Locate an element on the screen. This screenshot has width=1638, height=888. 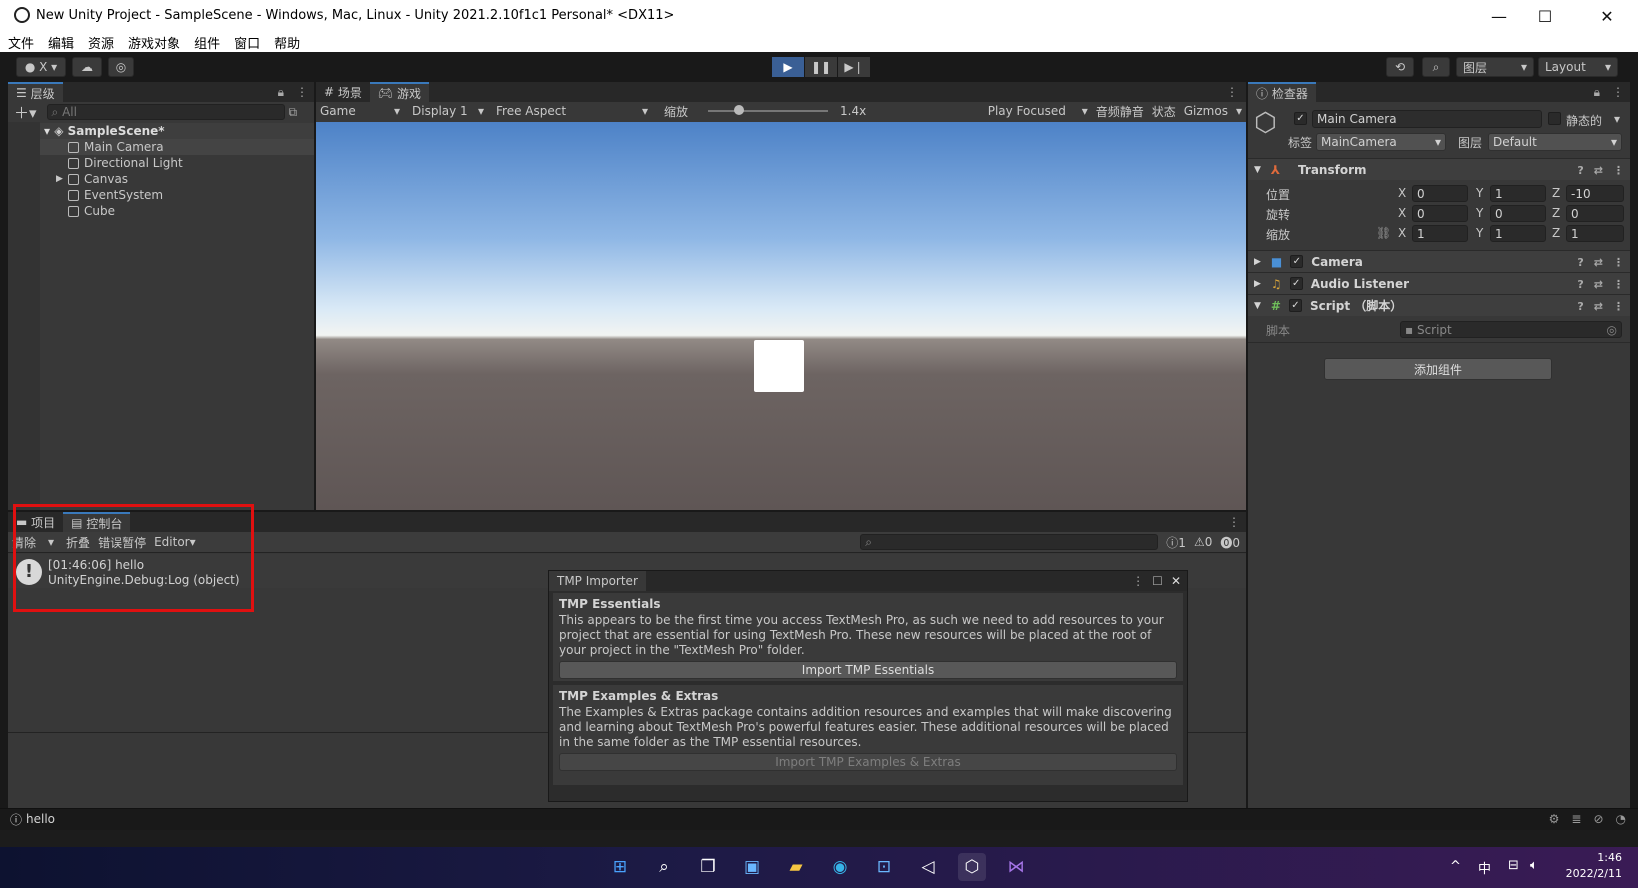
debug-icon: ⚙ is located at coordinates (1554, 819).